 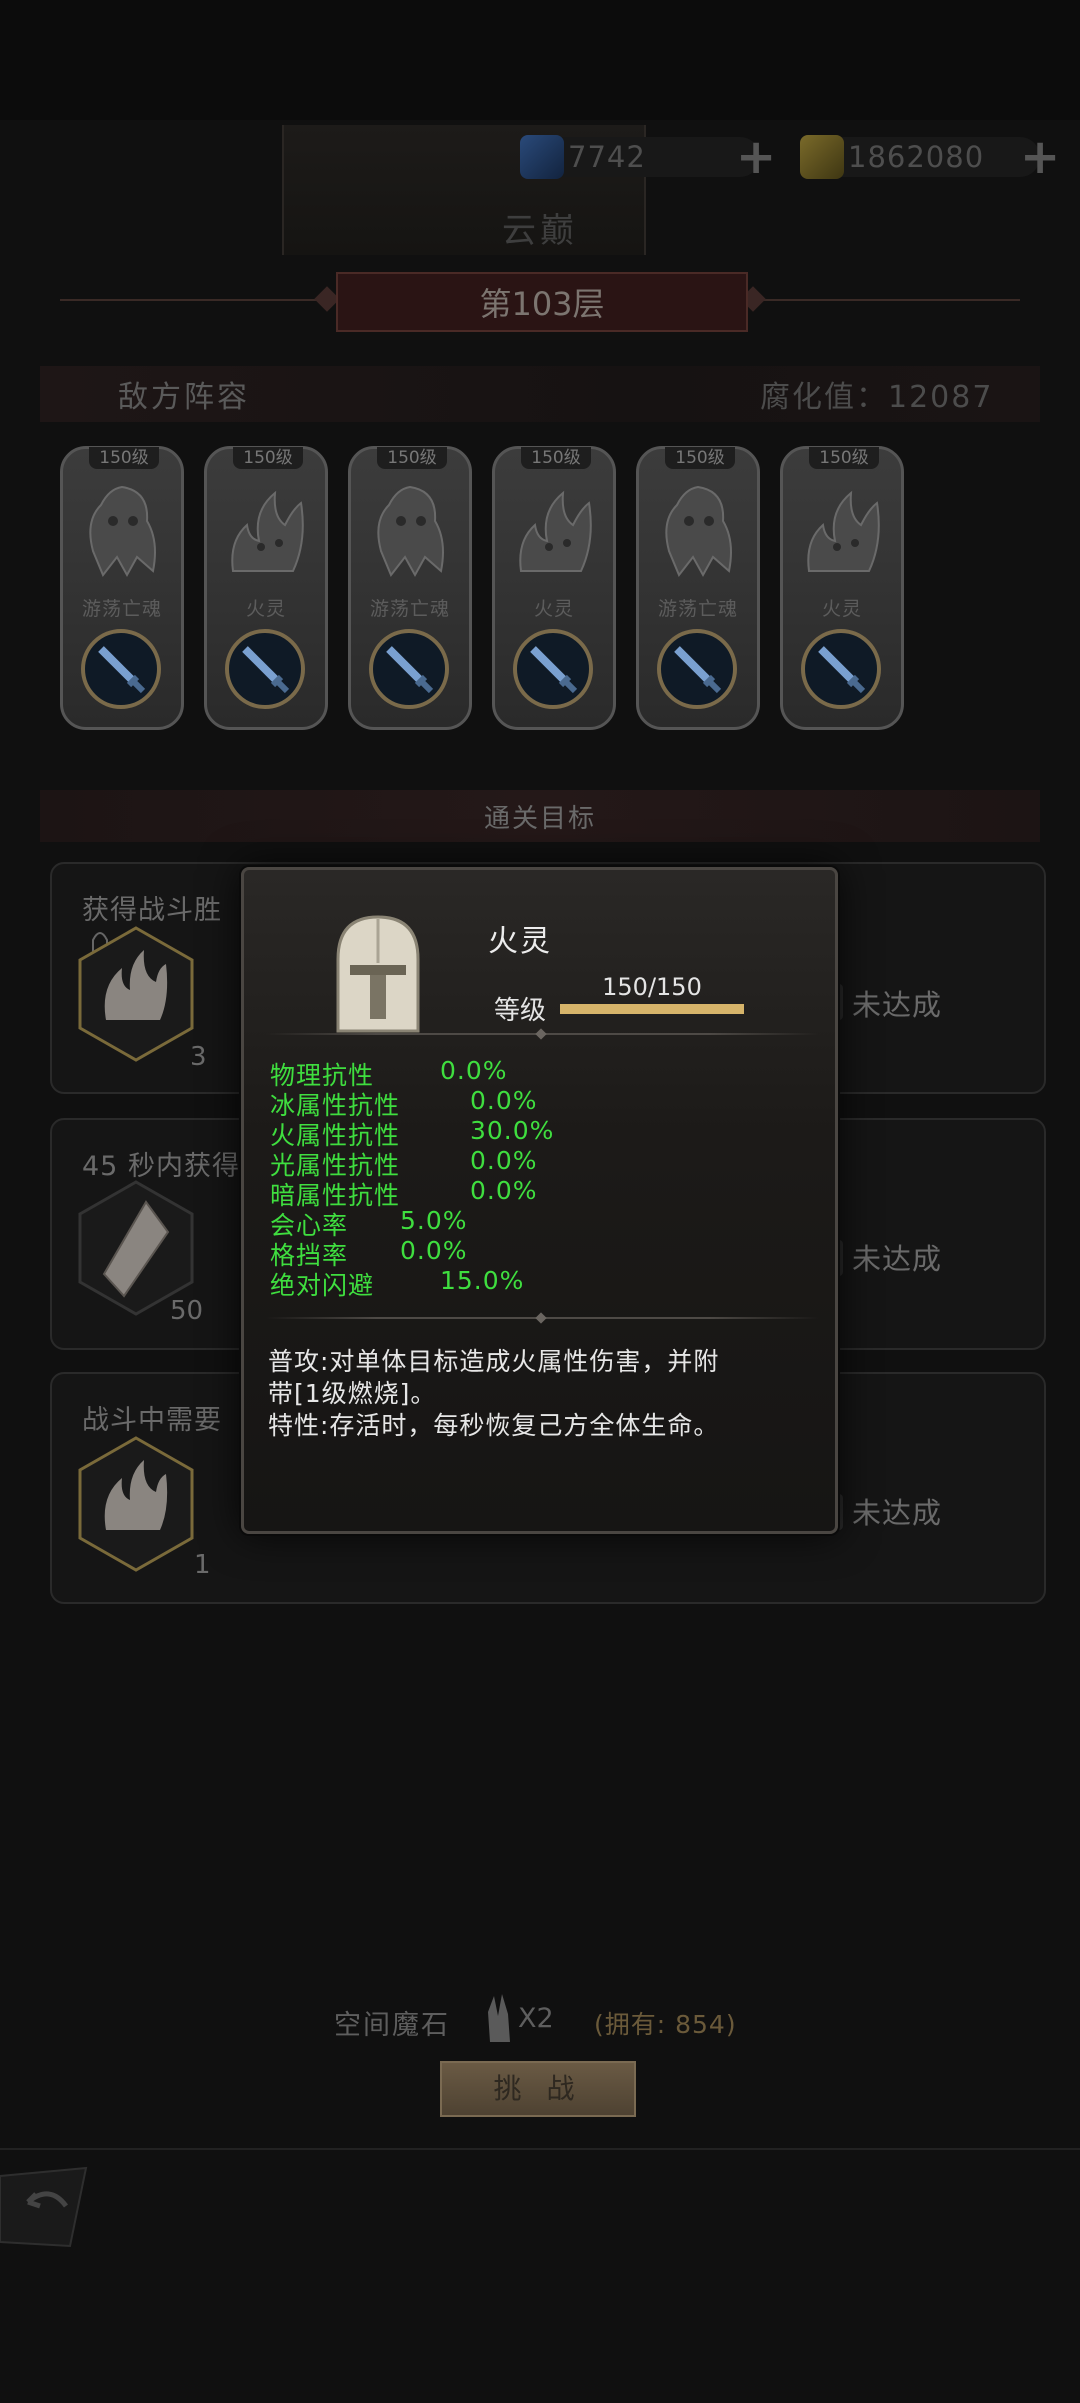 What do you see at coordinates (378, 975) in the screenshot?
I see `helmet-icon` at bounding box center [378, 975].